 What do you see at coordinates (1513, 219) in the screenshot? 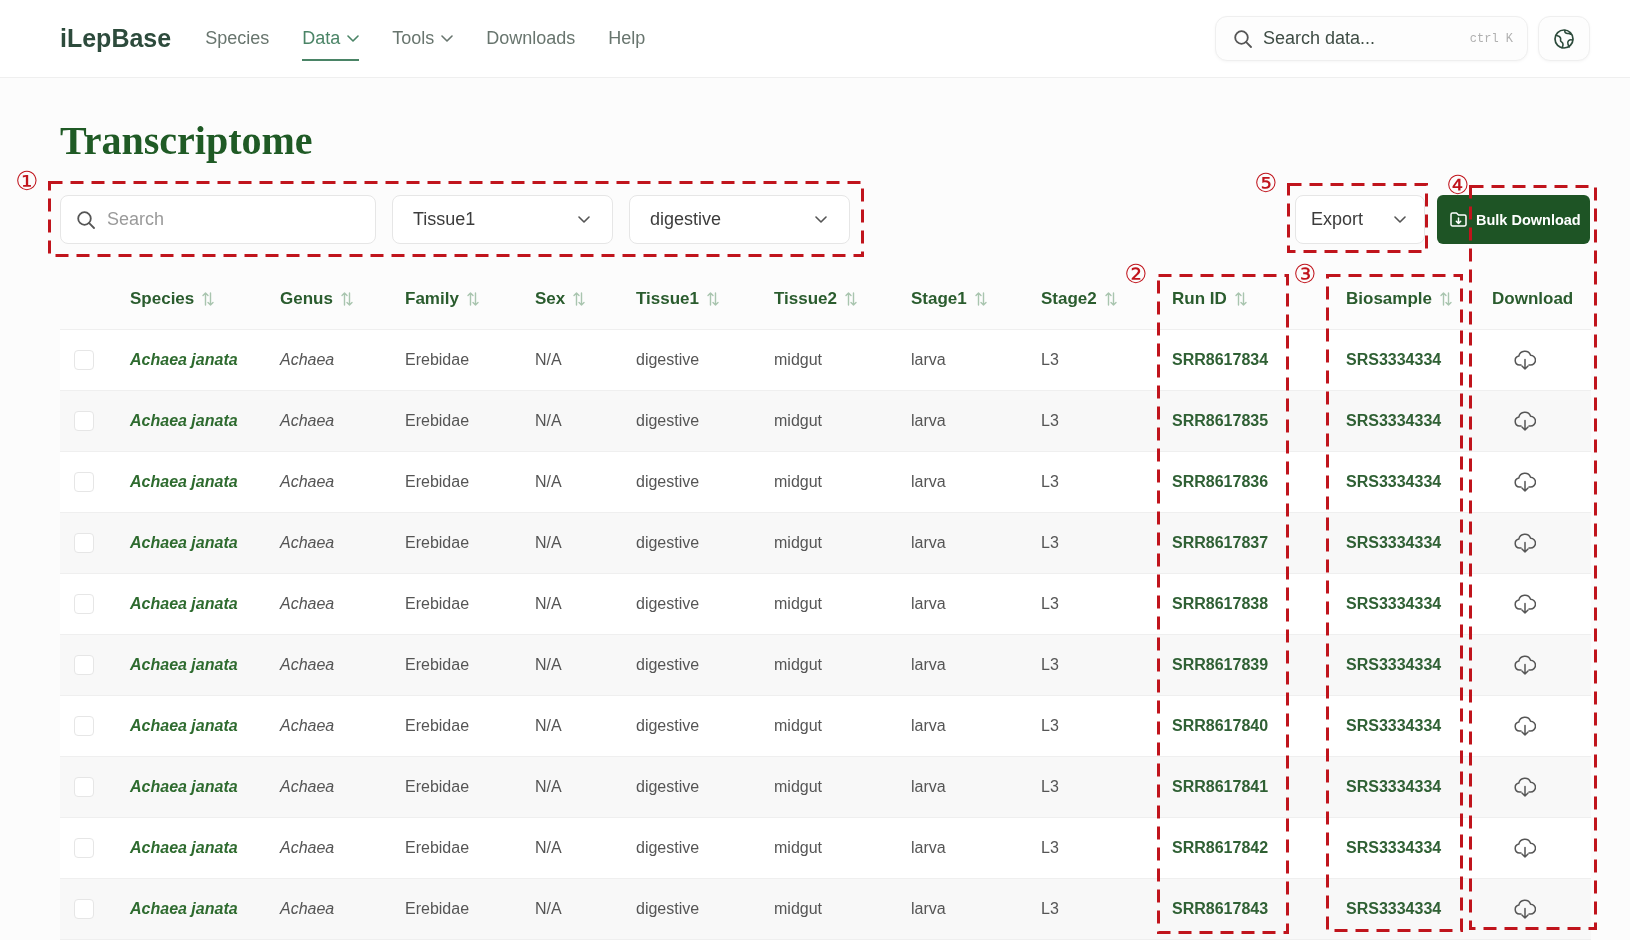
I see `bulk-download-button: Bulk Download` at bounding box center [1513, 219].